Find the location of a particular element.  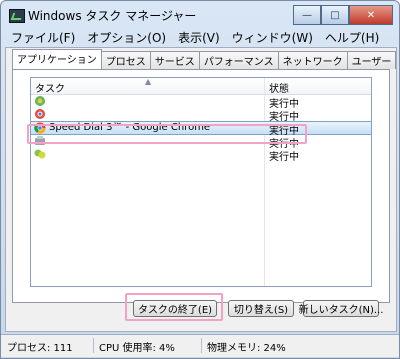

menu-view: 表示(V) is located at coordinates (199, 38).